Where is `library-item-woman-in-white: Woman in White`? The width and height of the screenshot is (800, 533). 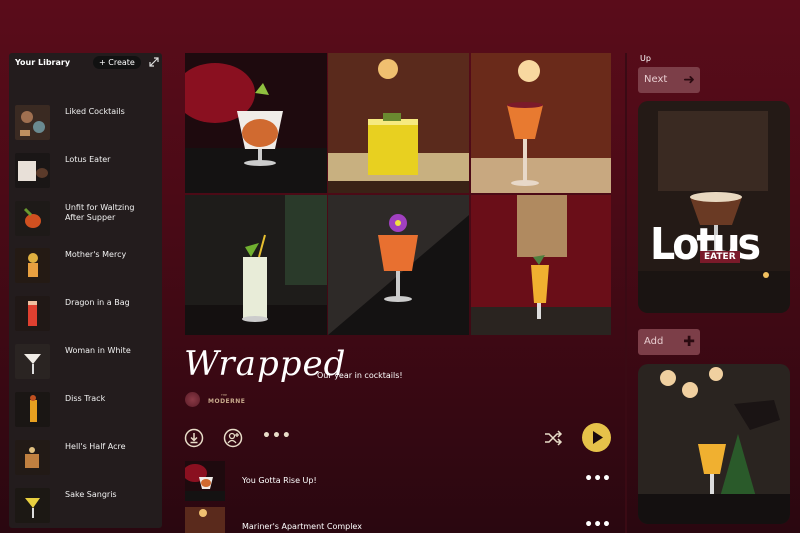
library-item-woman-in-white: Woman in White is located at coordinates (85, 362).